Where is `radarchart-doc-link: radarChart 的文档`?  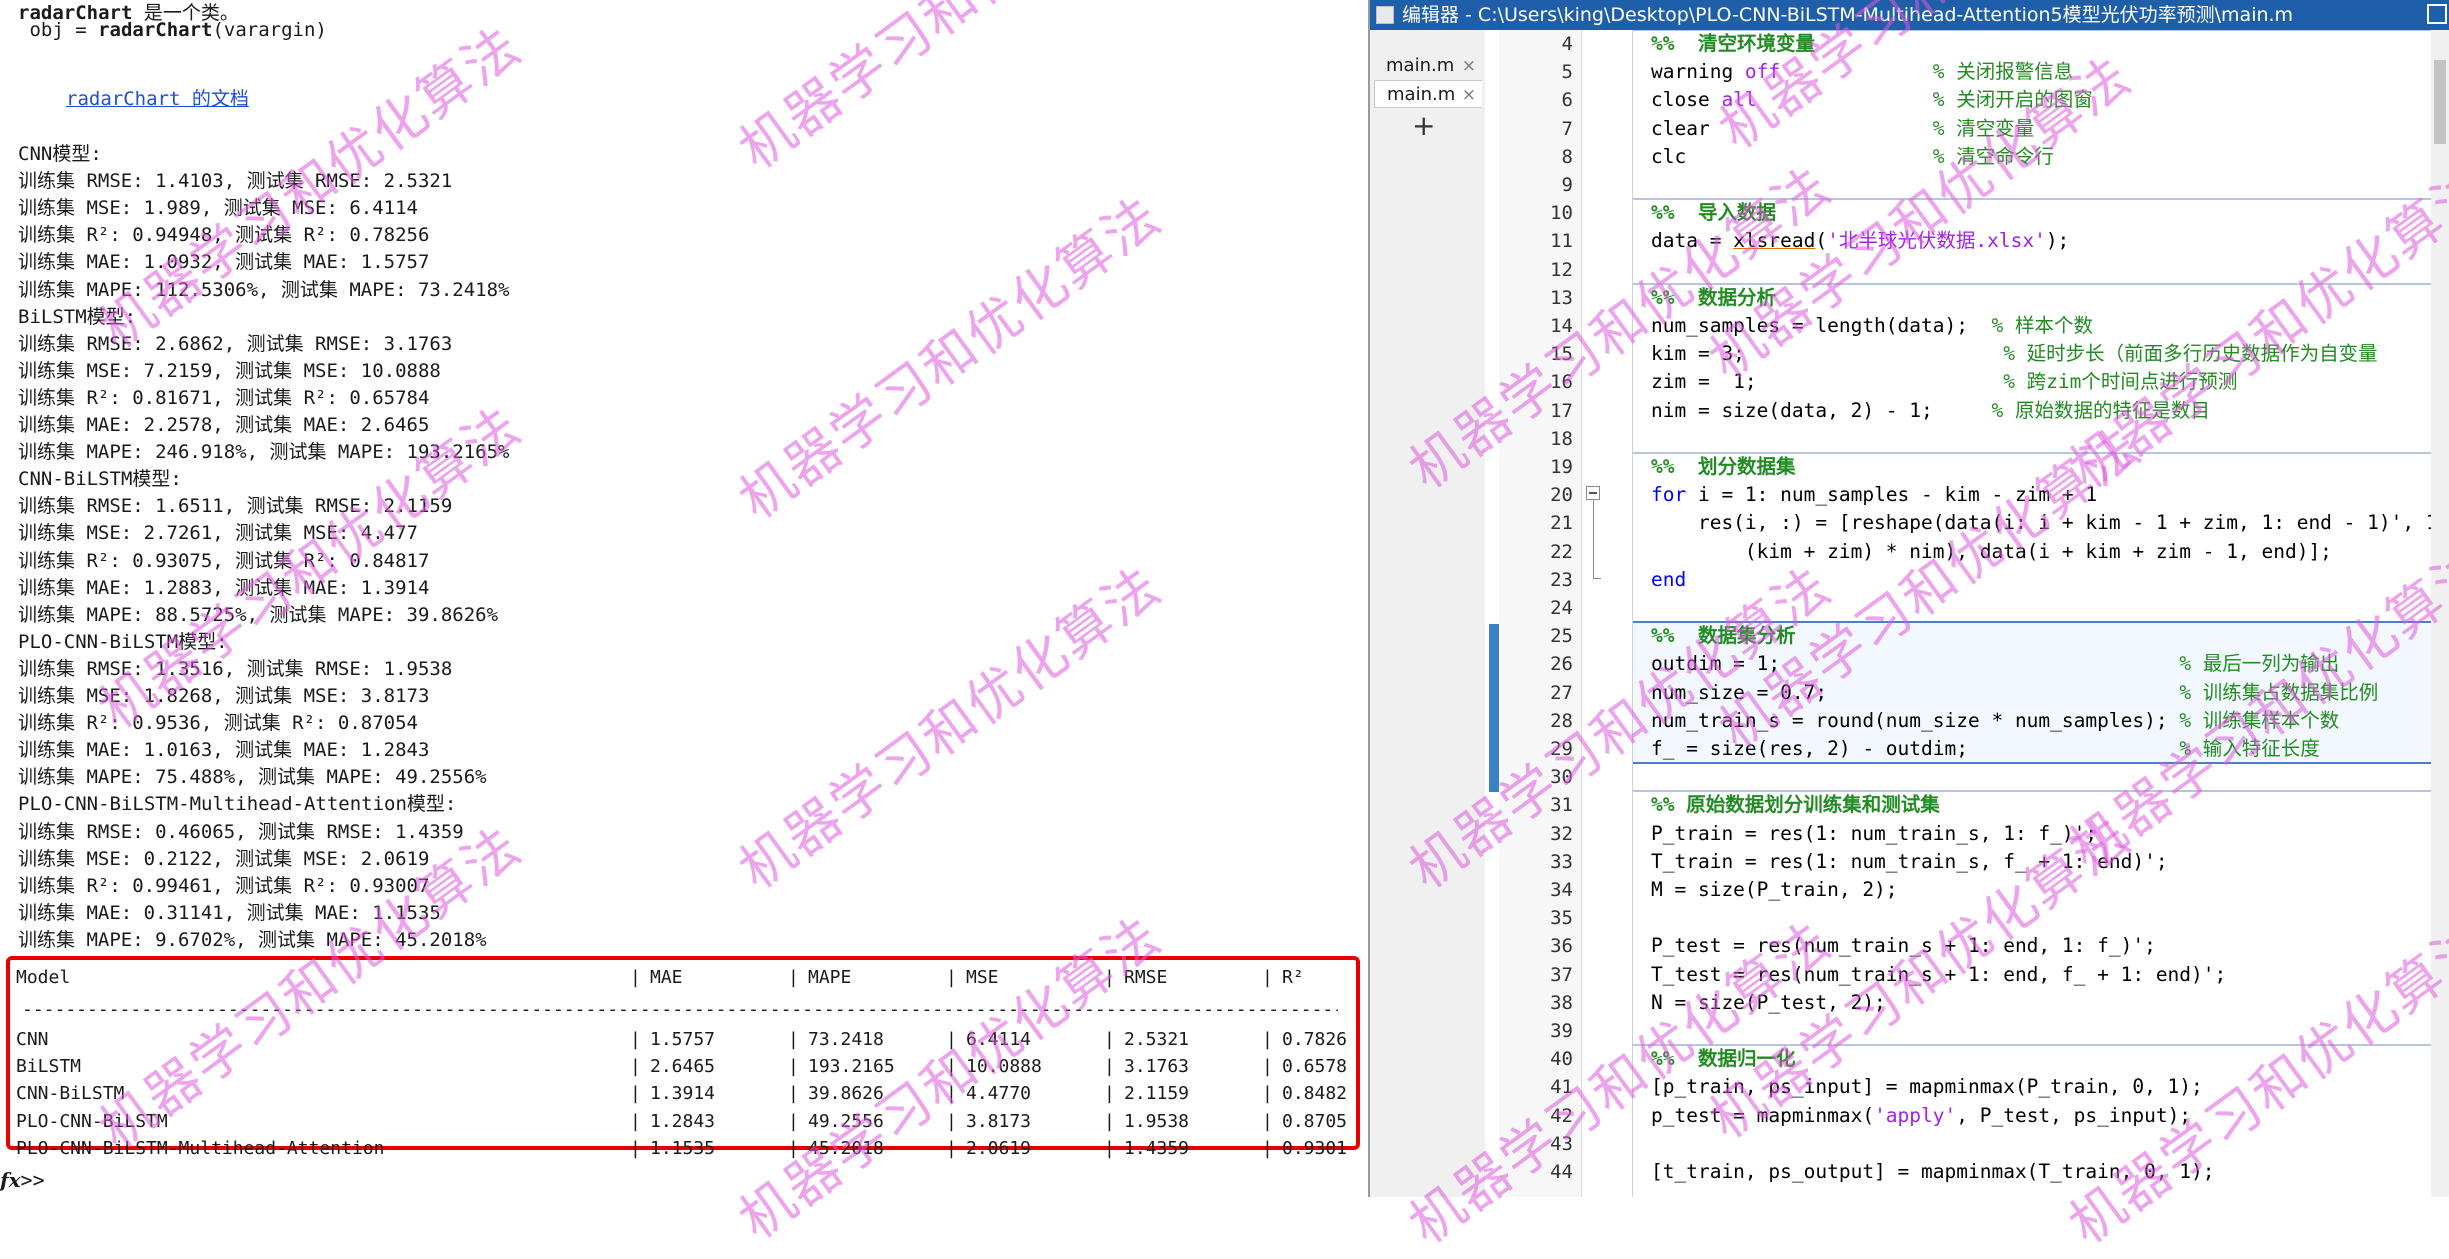
radarchart-doc-link: radarChart 的文档 is located at coordinates (157, 99).